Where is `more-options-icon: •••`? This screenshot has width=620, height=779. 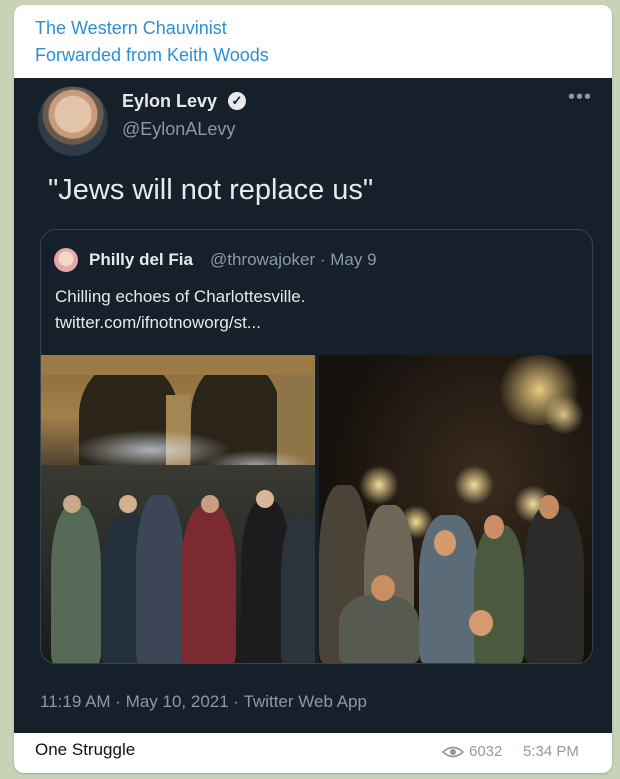
more-options-icon: ••• is located at coordinates (580, 97).